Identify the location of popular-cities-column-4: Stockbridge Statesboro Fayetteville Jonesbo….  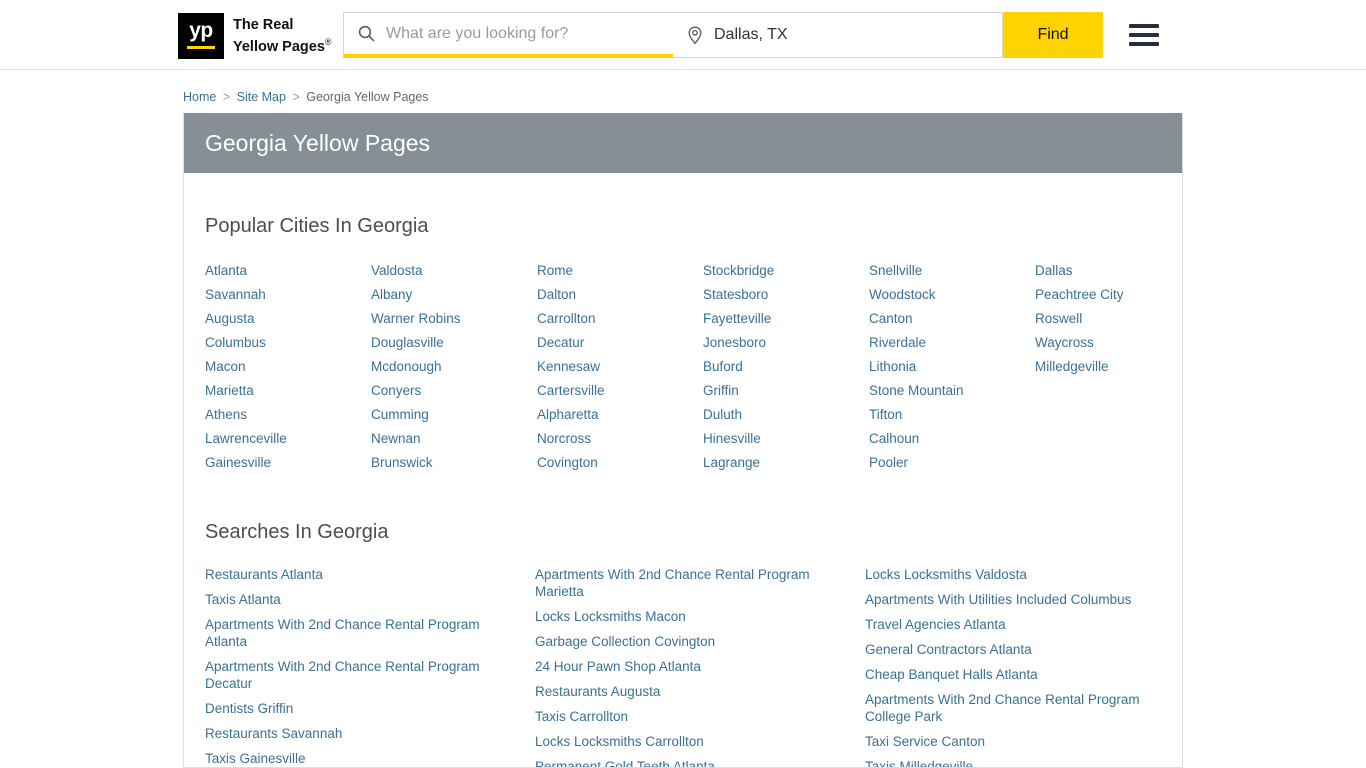
(786, 371).